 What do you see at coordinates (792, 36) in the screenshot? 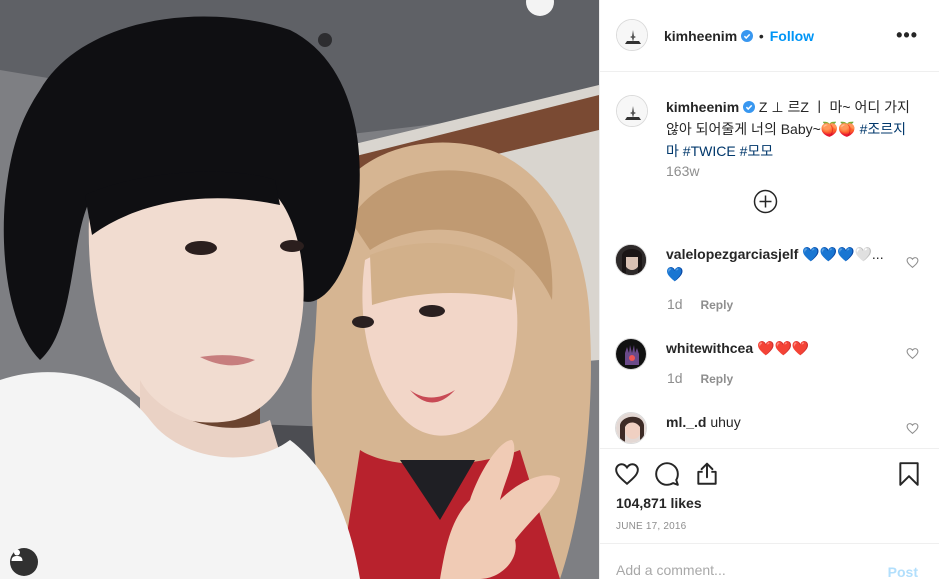
I see `follow-button: Follow` at bounding box center [792, 36].